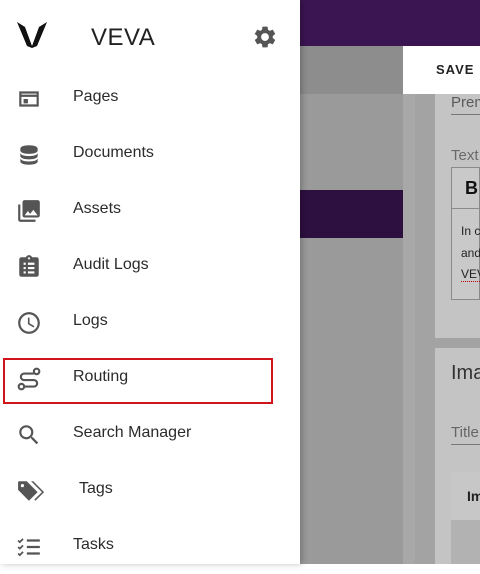 Image resolution: width=480 pixels, height=574 pixels. What do you see at coordinates (29, 266) in the screenshot?
I see `clipboard-list-icon` at bounding box center [29, 266].